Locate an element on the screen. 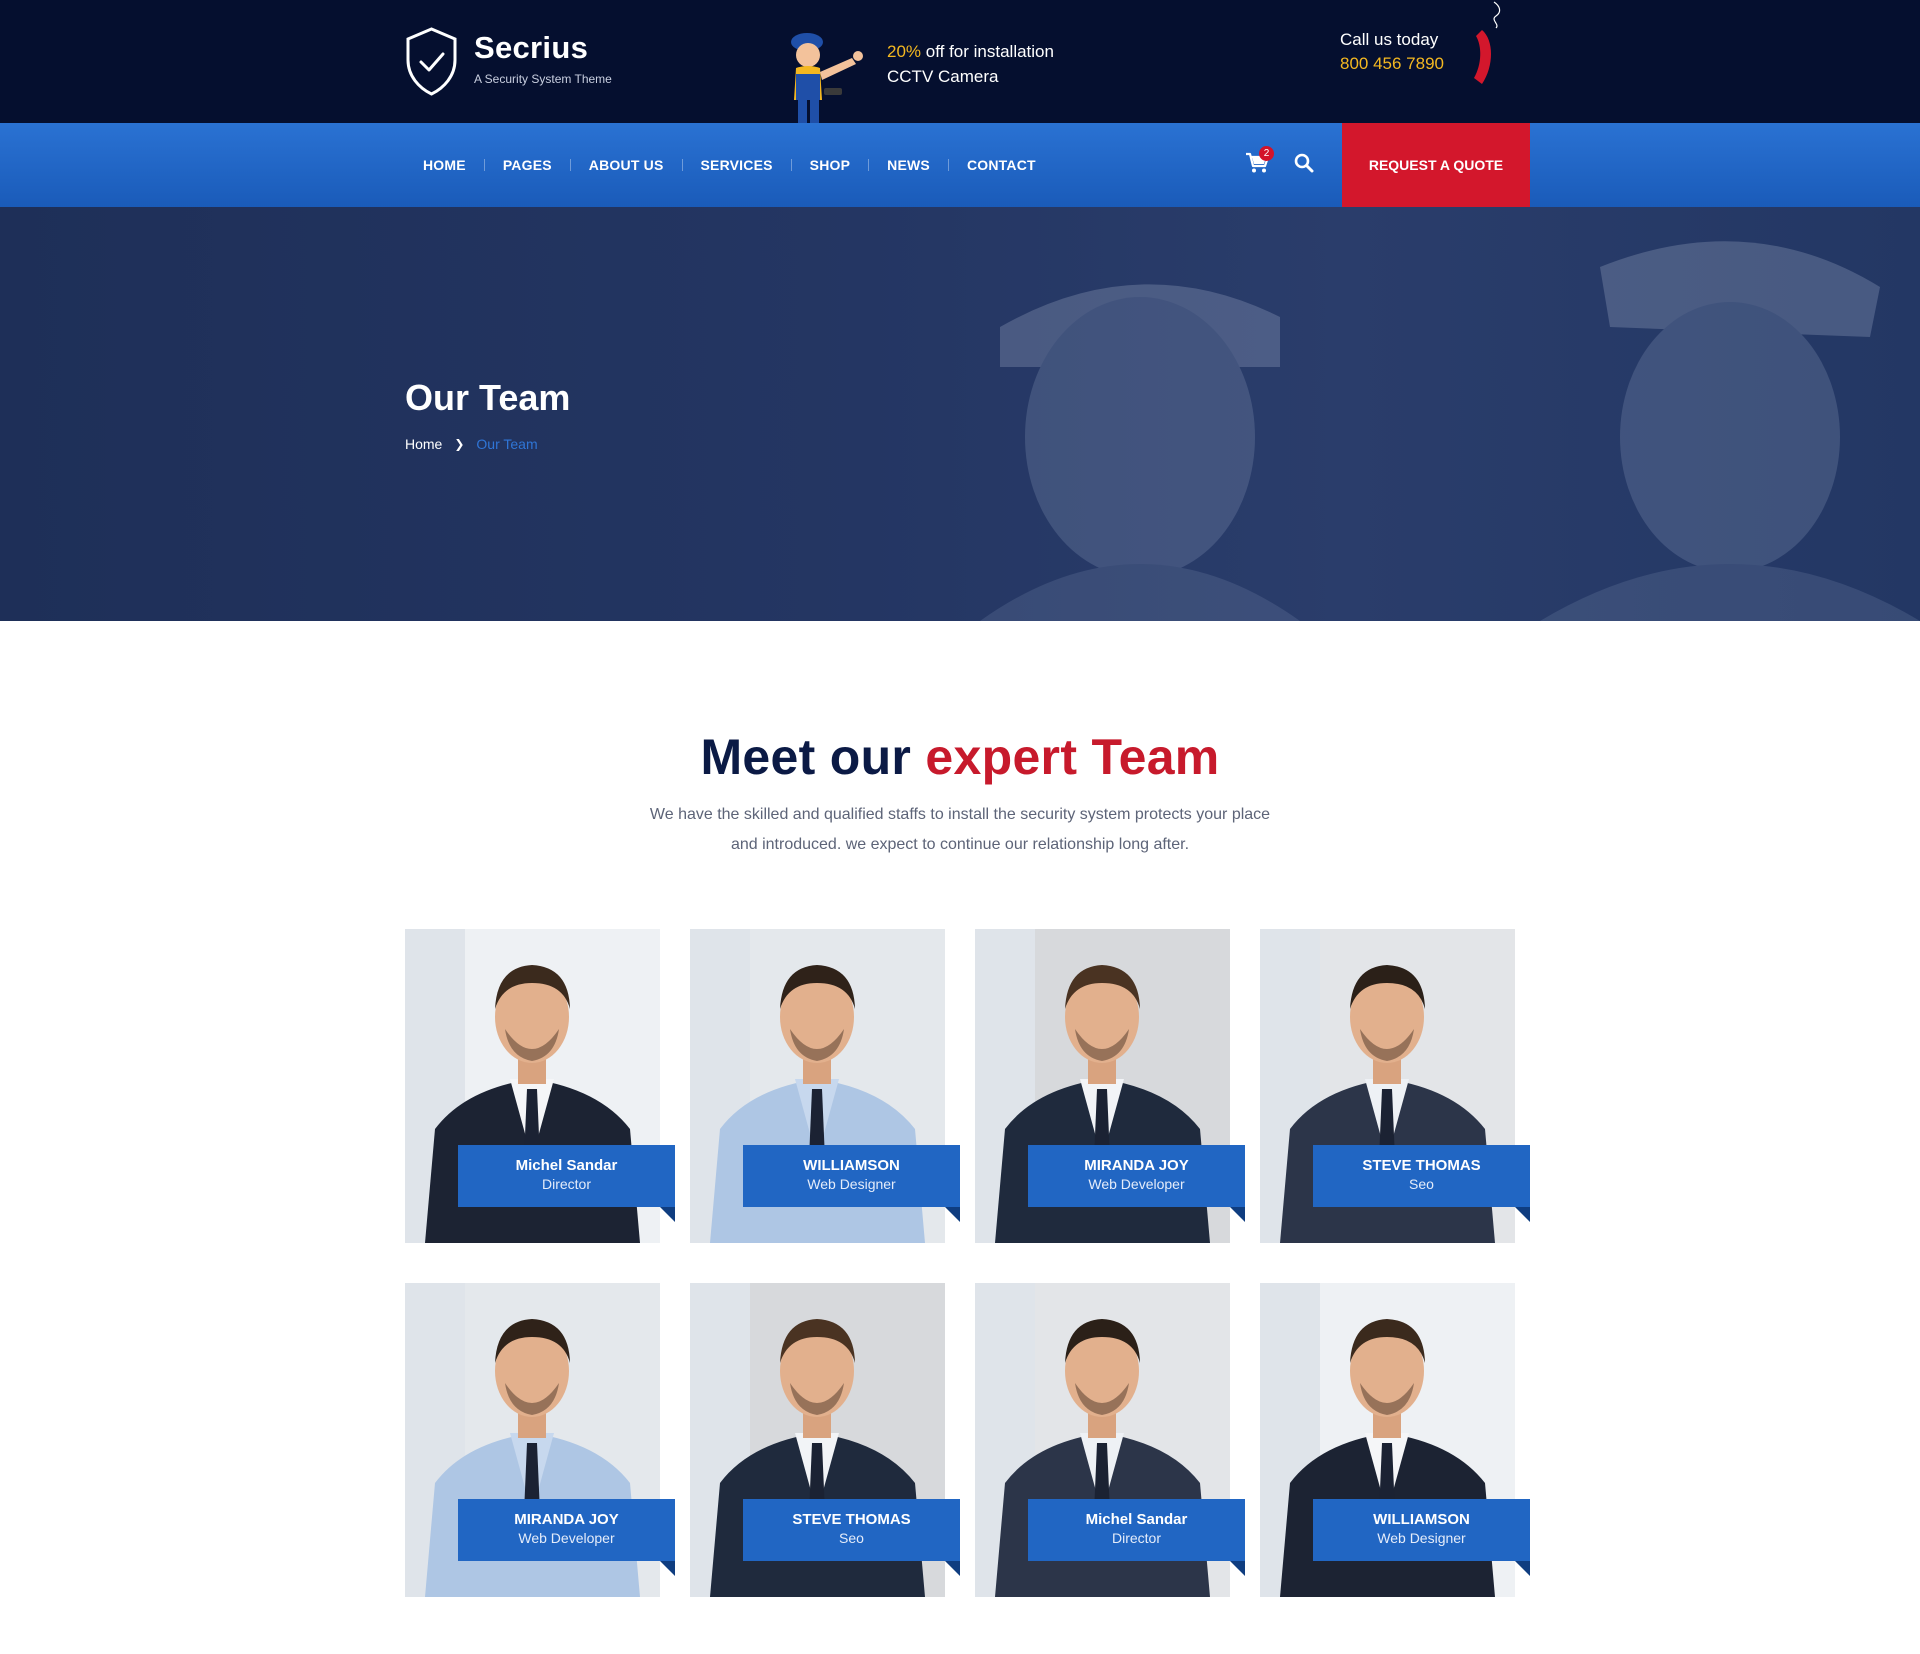  chevron-right-icon: ❯ is located at coordinates (459, 444).